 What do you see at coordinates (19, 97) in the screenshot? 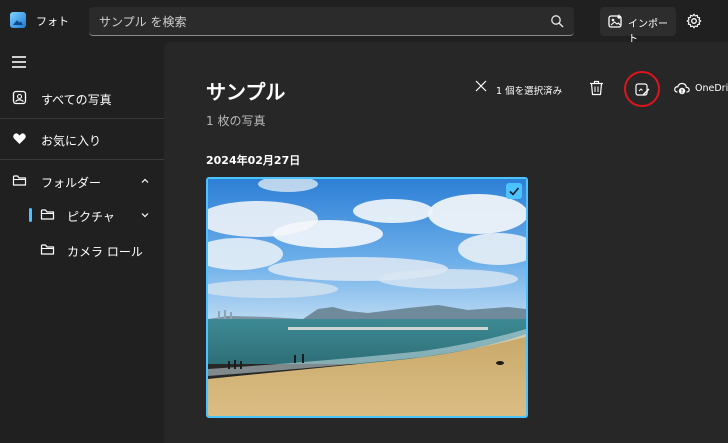
I see `gallery-icon` at bounding box center [19, 97].